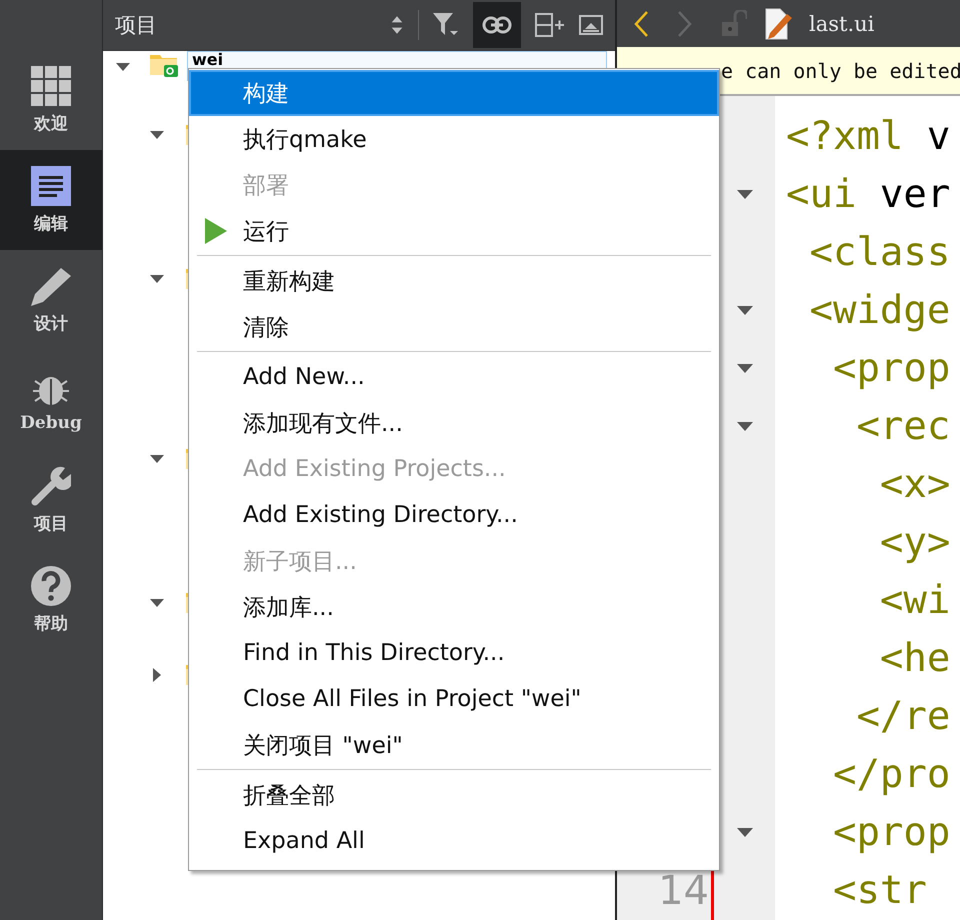 This screenshot has height=920, width=960. Describe the element at coordinates (879, 891) in the screenshot. I see `code-line: <str` at that location.